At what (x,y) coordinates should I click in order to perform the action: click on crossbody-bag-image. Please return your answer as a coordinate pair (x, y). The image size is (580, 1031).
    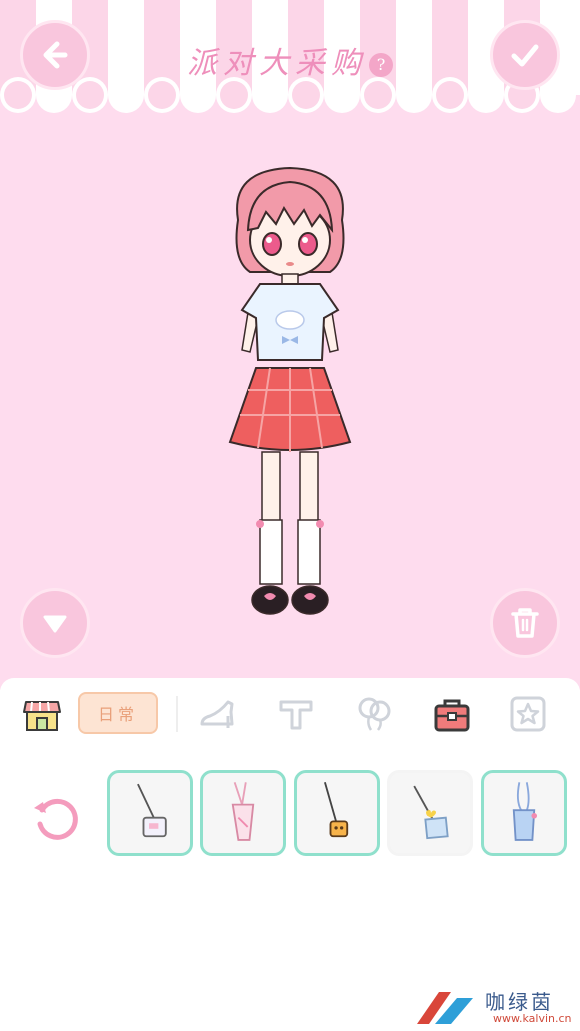
    Looking at the image, I should click on (152, 810).